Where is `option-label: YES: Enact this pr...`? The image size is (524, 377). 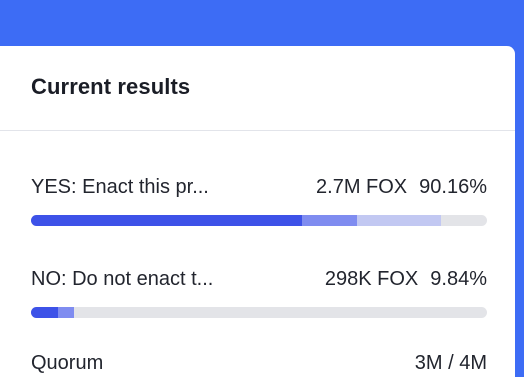
option-label: YES: Enact this pr... is located at coordinates (120, 186).